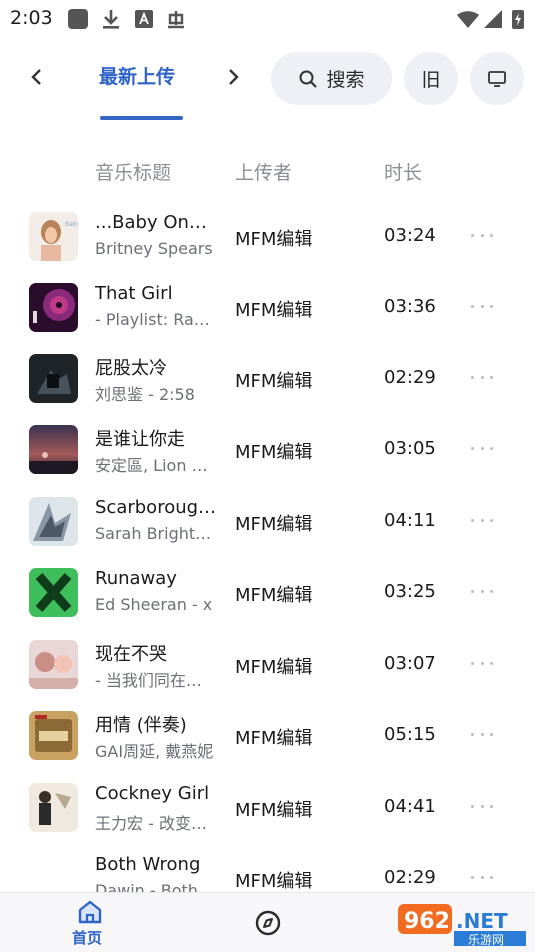 The image size is (535, 952). I want to click on song-artist: Ed Sheeran - x, so click(154, 604).